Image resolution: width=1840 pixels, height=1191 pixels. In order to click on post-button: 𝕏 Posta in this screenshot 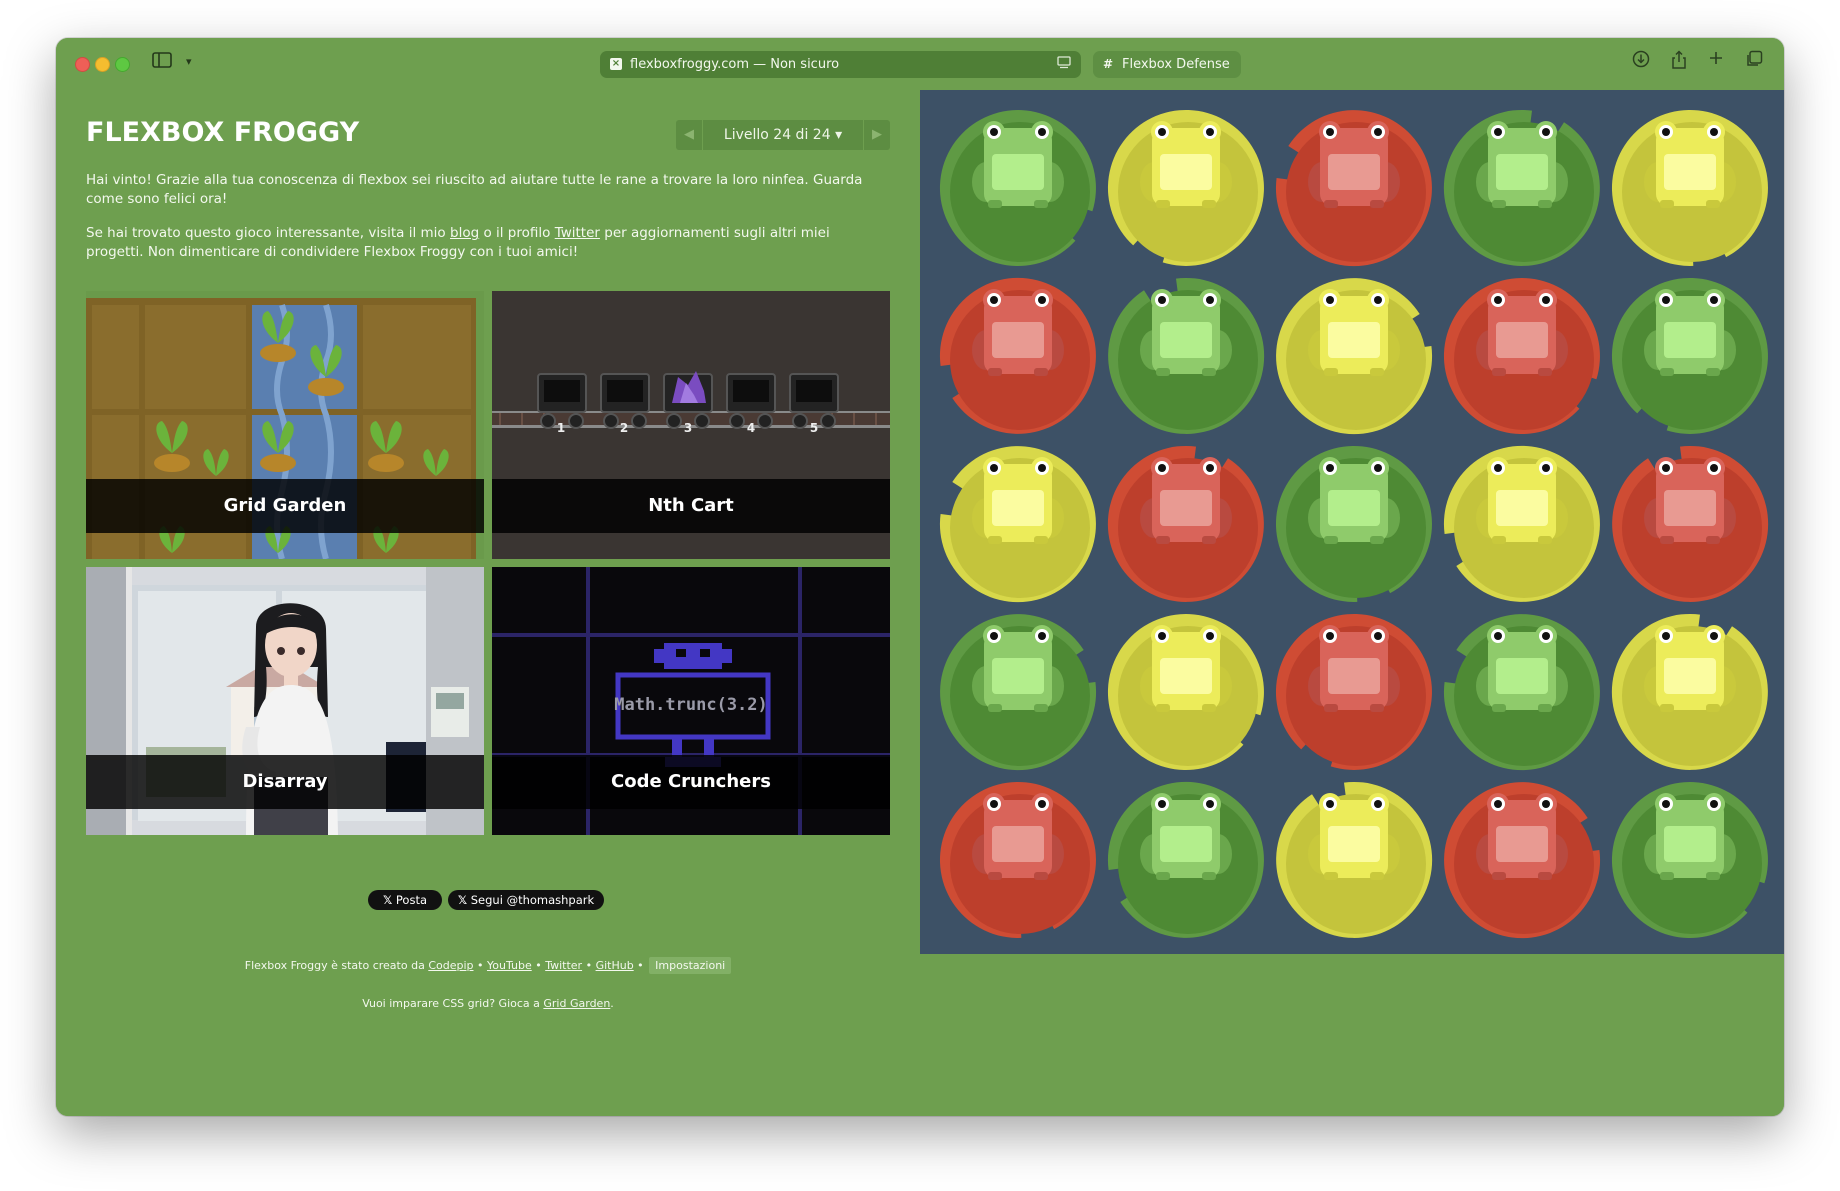, I will do `click(405, 900)`.